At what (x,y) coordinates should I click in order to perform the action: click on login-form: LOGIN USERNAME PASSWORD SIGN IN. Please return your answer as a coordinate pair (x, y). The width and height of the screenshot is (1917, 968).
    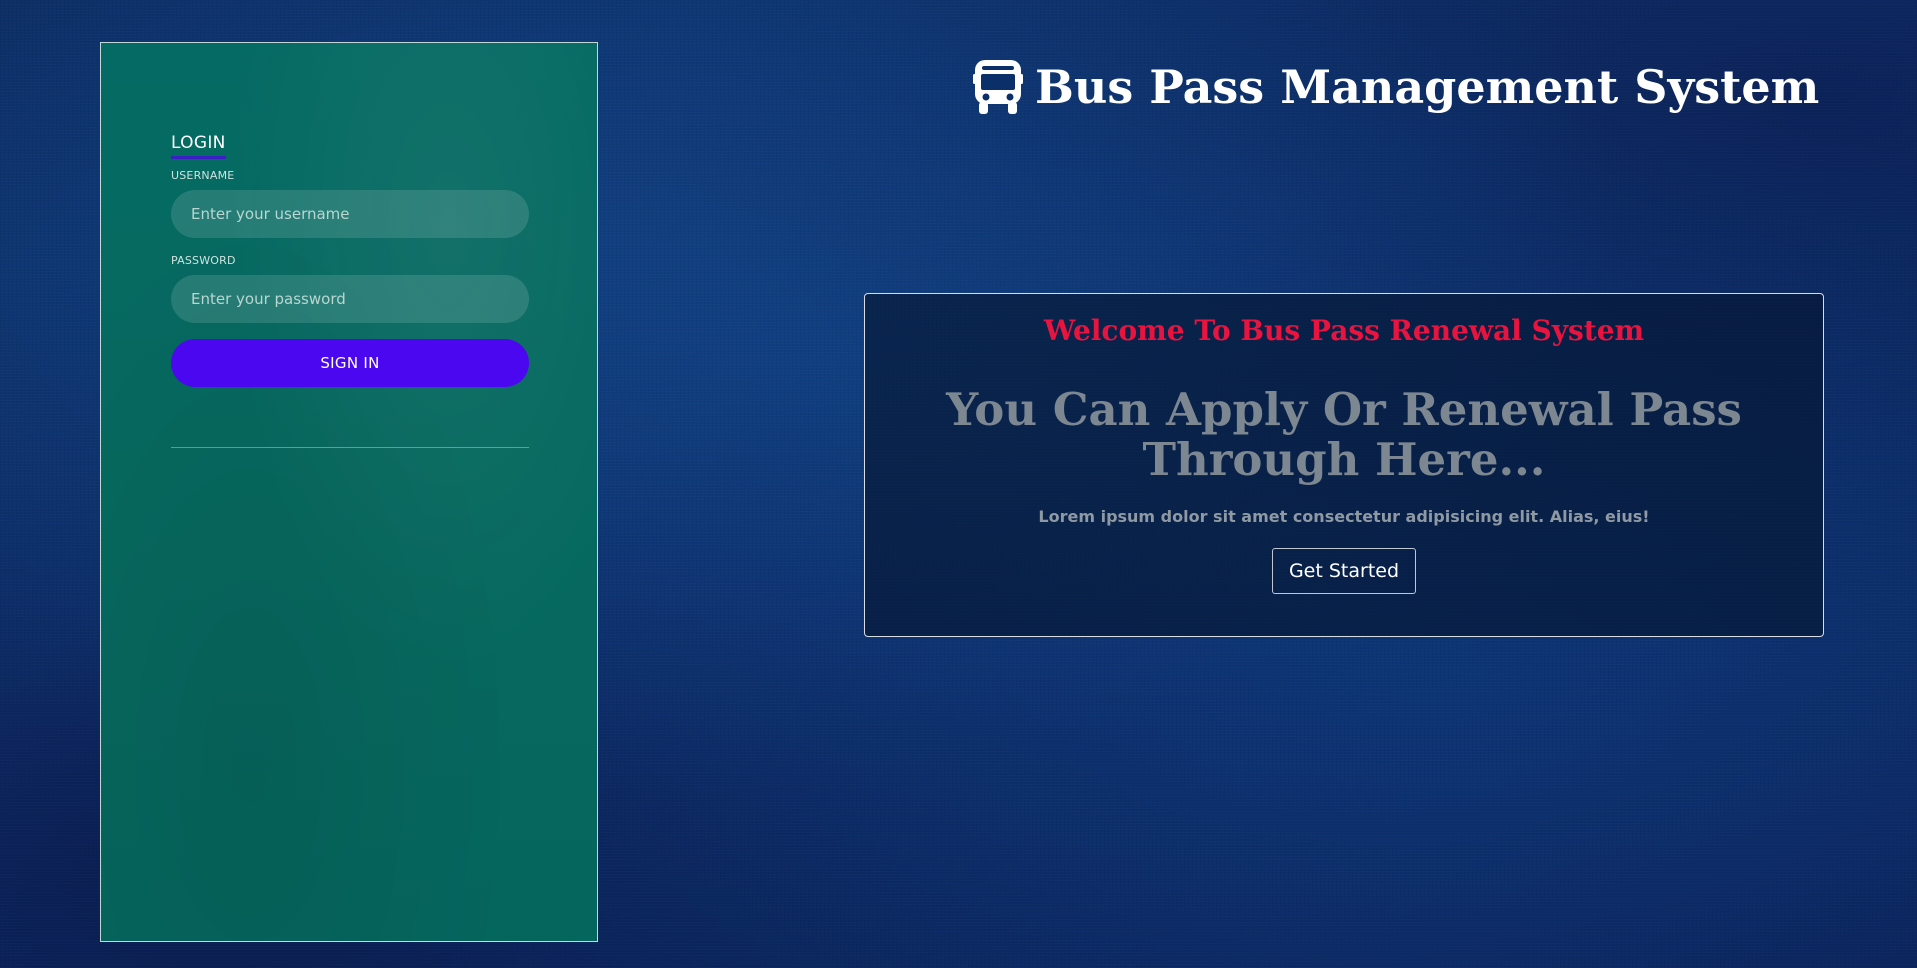
    Looking at the image, I should click on (350, 290).